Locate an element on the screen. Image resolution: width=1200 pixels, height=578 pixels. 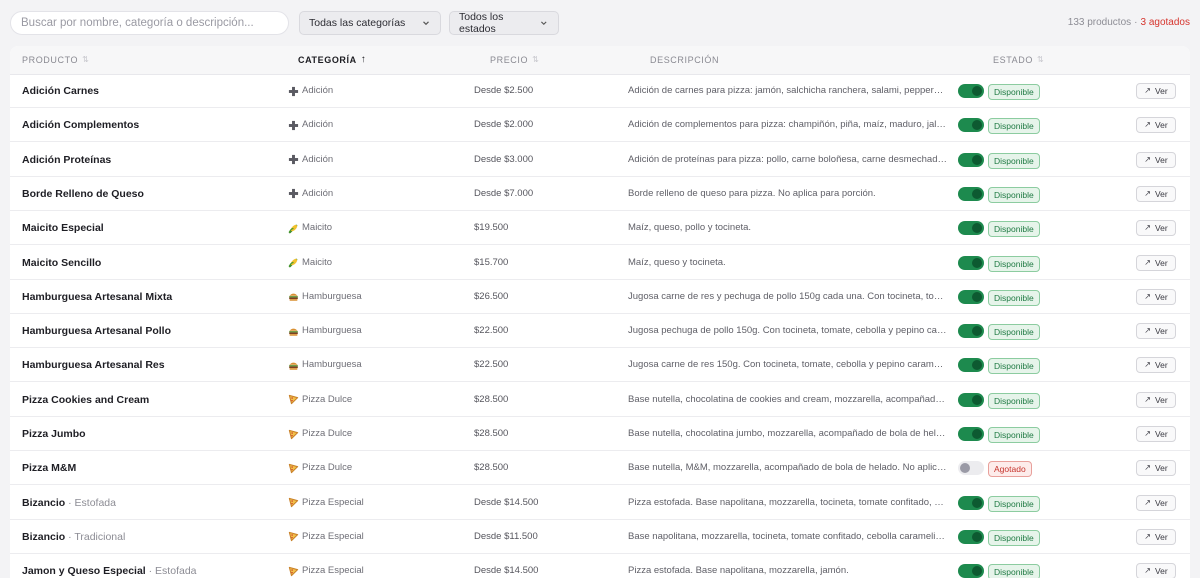
status-filter-select: Todos los estados is located at coordinates (504, 23).